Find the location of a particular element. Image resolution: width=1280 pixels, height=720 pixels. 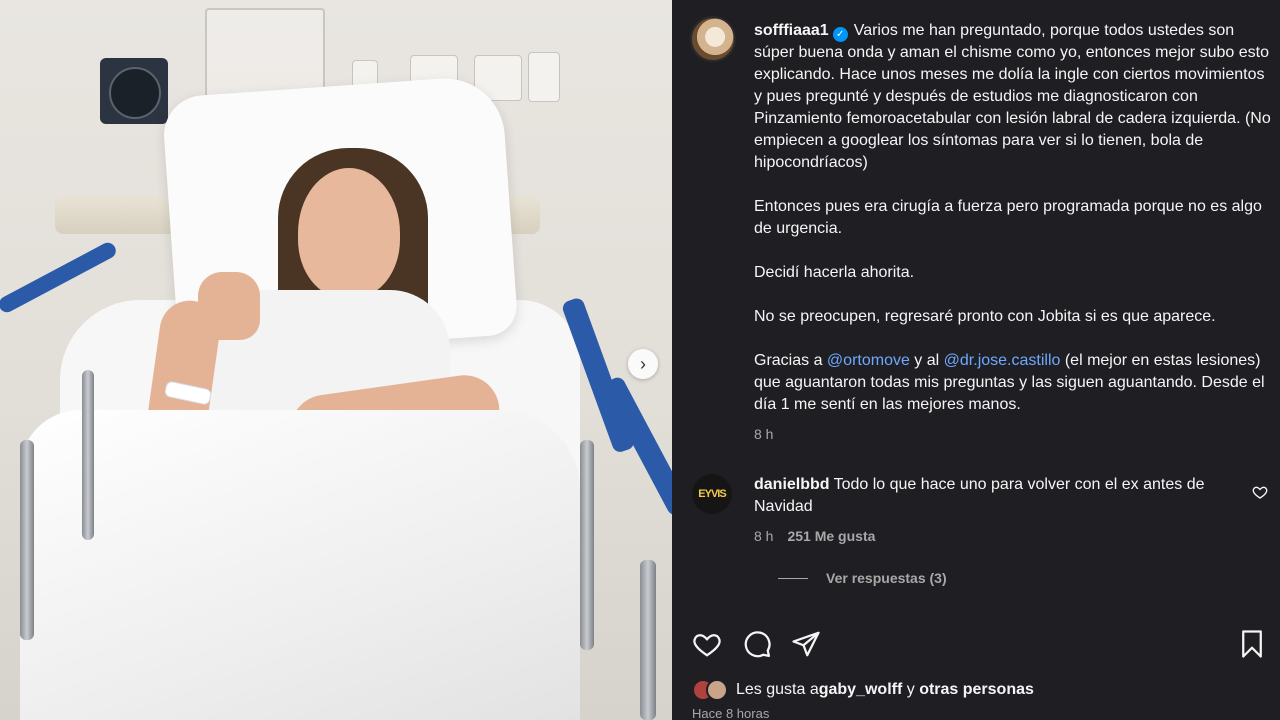

comment-likes: 251 Me gusta is located at coordinates (831, 536).